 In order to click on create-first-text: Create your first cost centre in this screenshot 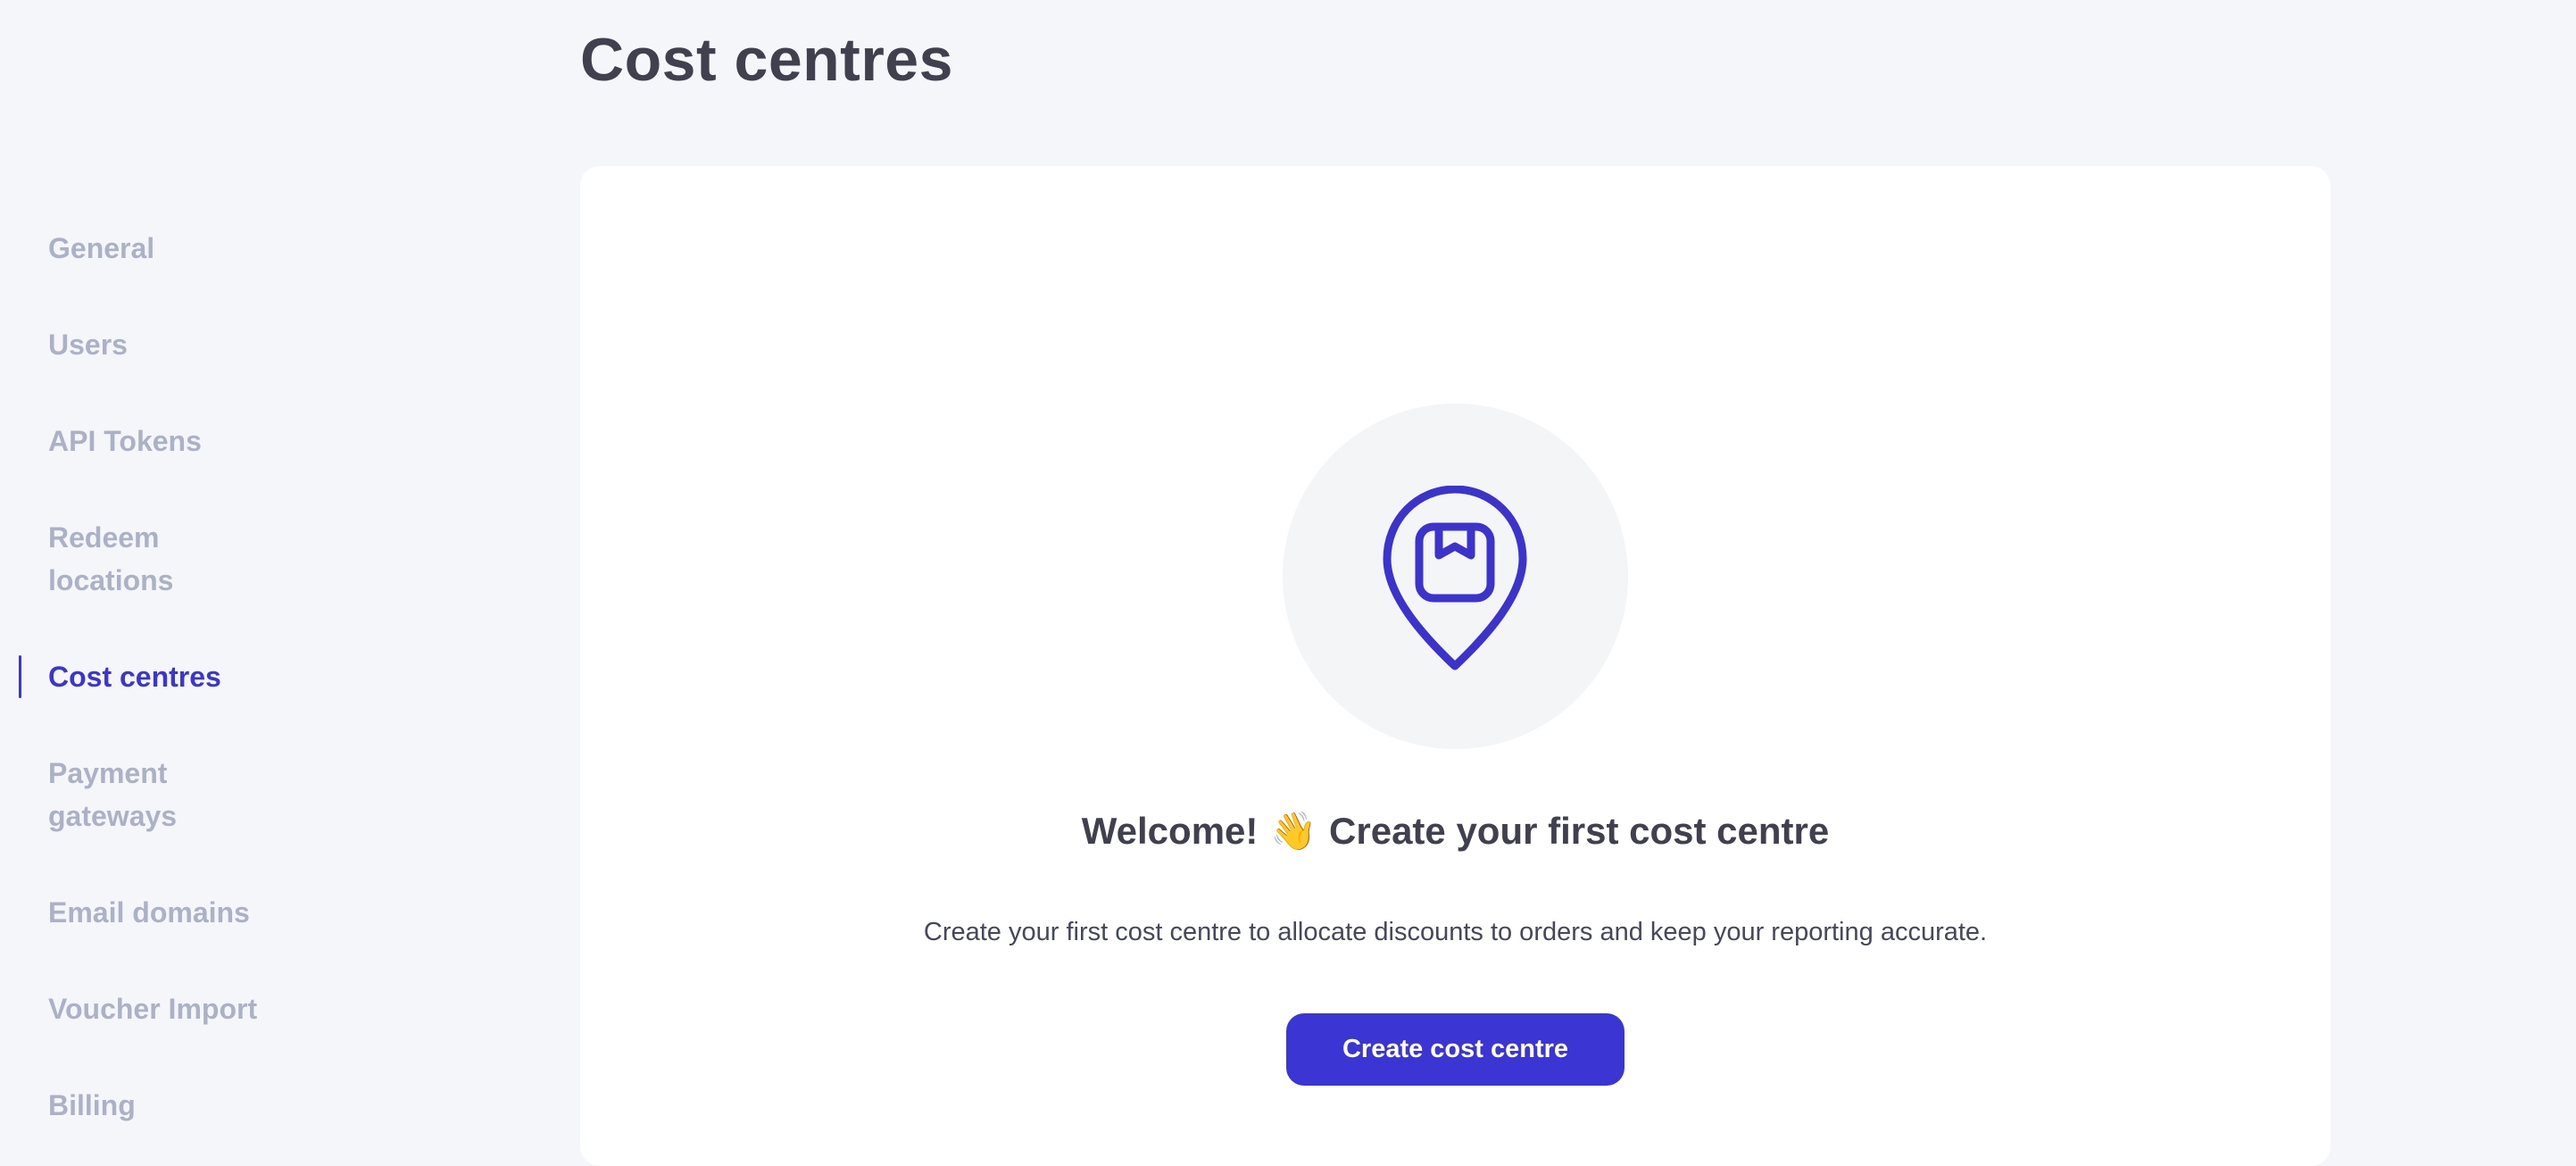, I will do `click(1579, 831)`.